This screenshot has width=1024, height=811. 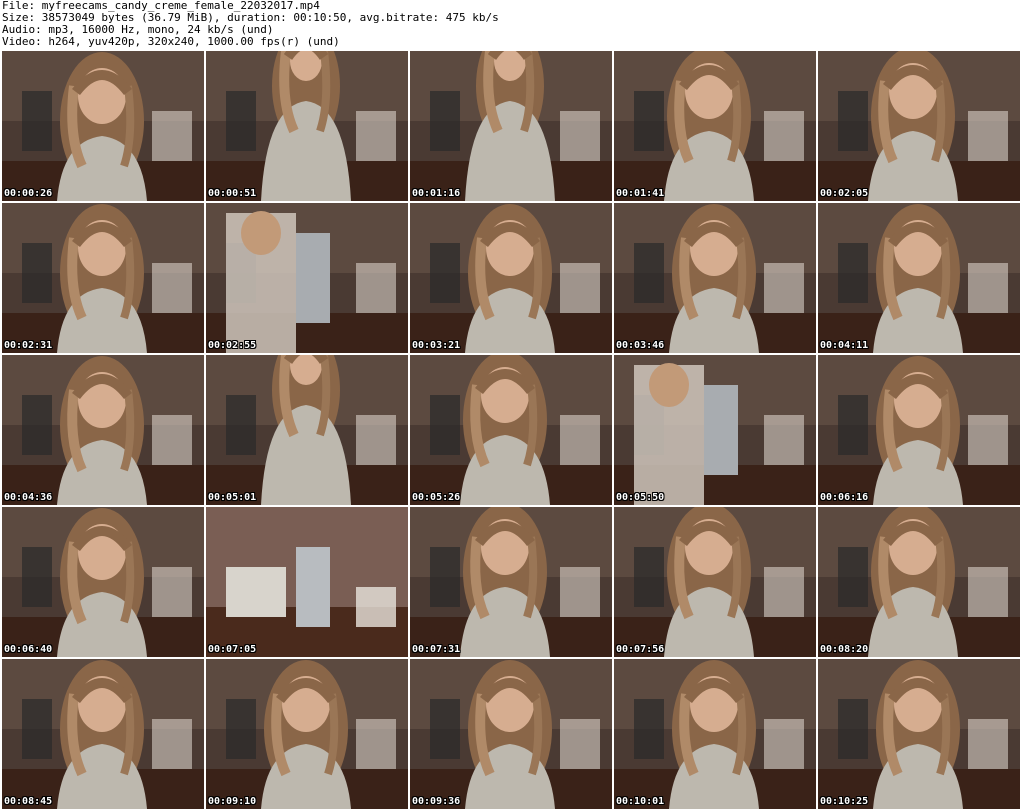 What do you see at coordinates (436, 649) in the screenshot?
I see `thumbnail-timestamp: 00:07:31` at bounding box center [436, 649].